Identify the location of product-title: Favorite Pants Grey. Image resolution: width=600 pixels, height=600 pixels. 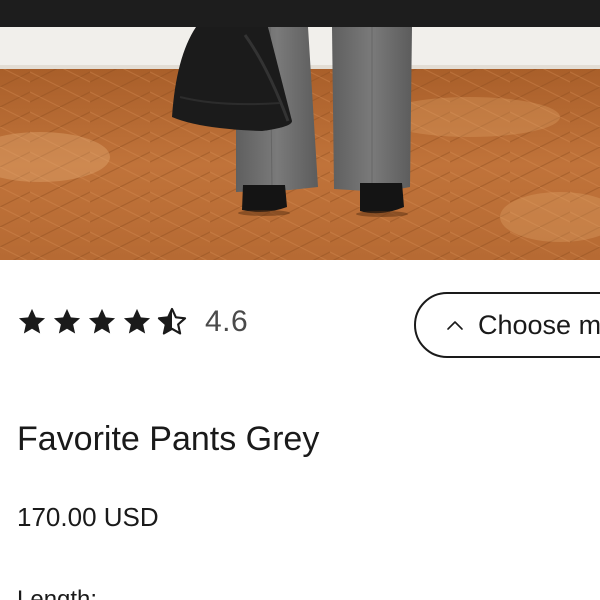
(168, 439).